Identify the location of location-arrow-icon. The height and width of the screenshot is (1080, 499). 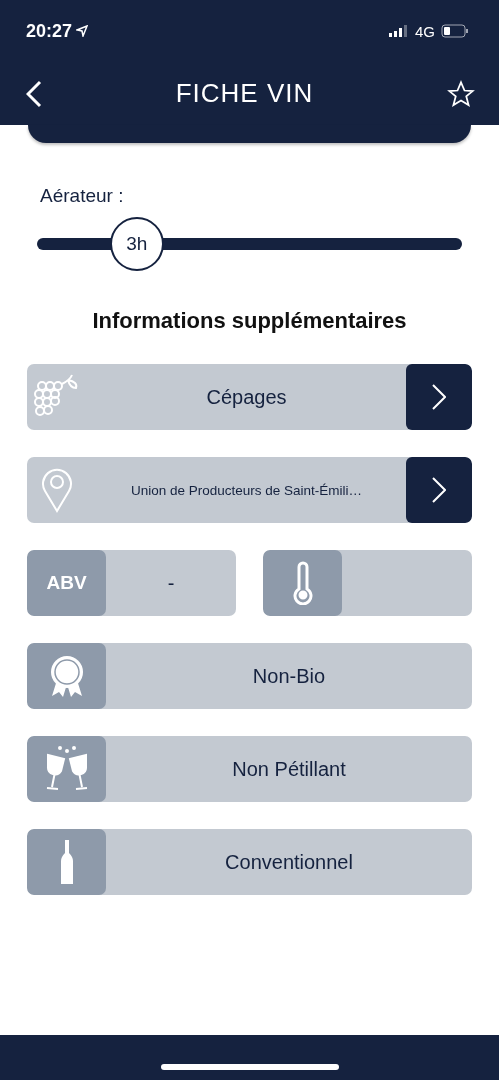
(82, 31).